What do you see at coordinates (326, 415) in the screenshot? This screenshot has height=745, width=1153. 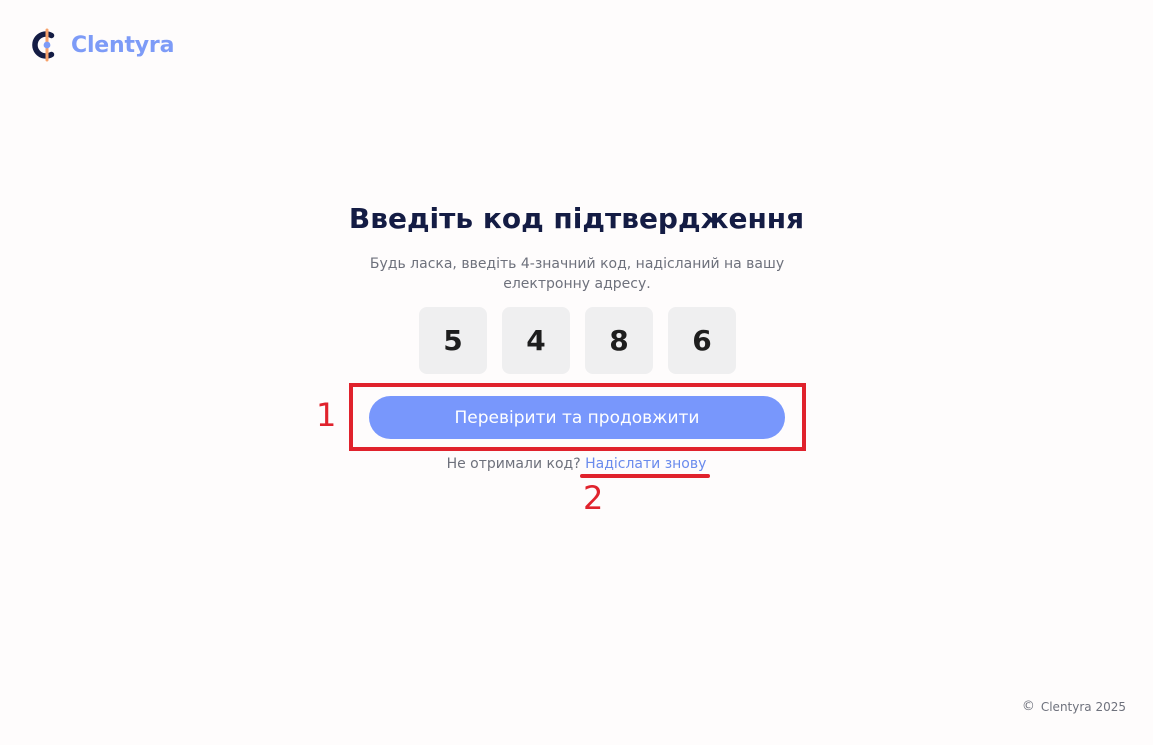 I see `annotation-marker-1: 1` at bounding box center [326, 415].